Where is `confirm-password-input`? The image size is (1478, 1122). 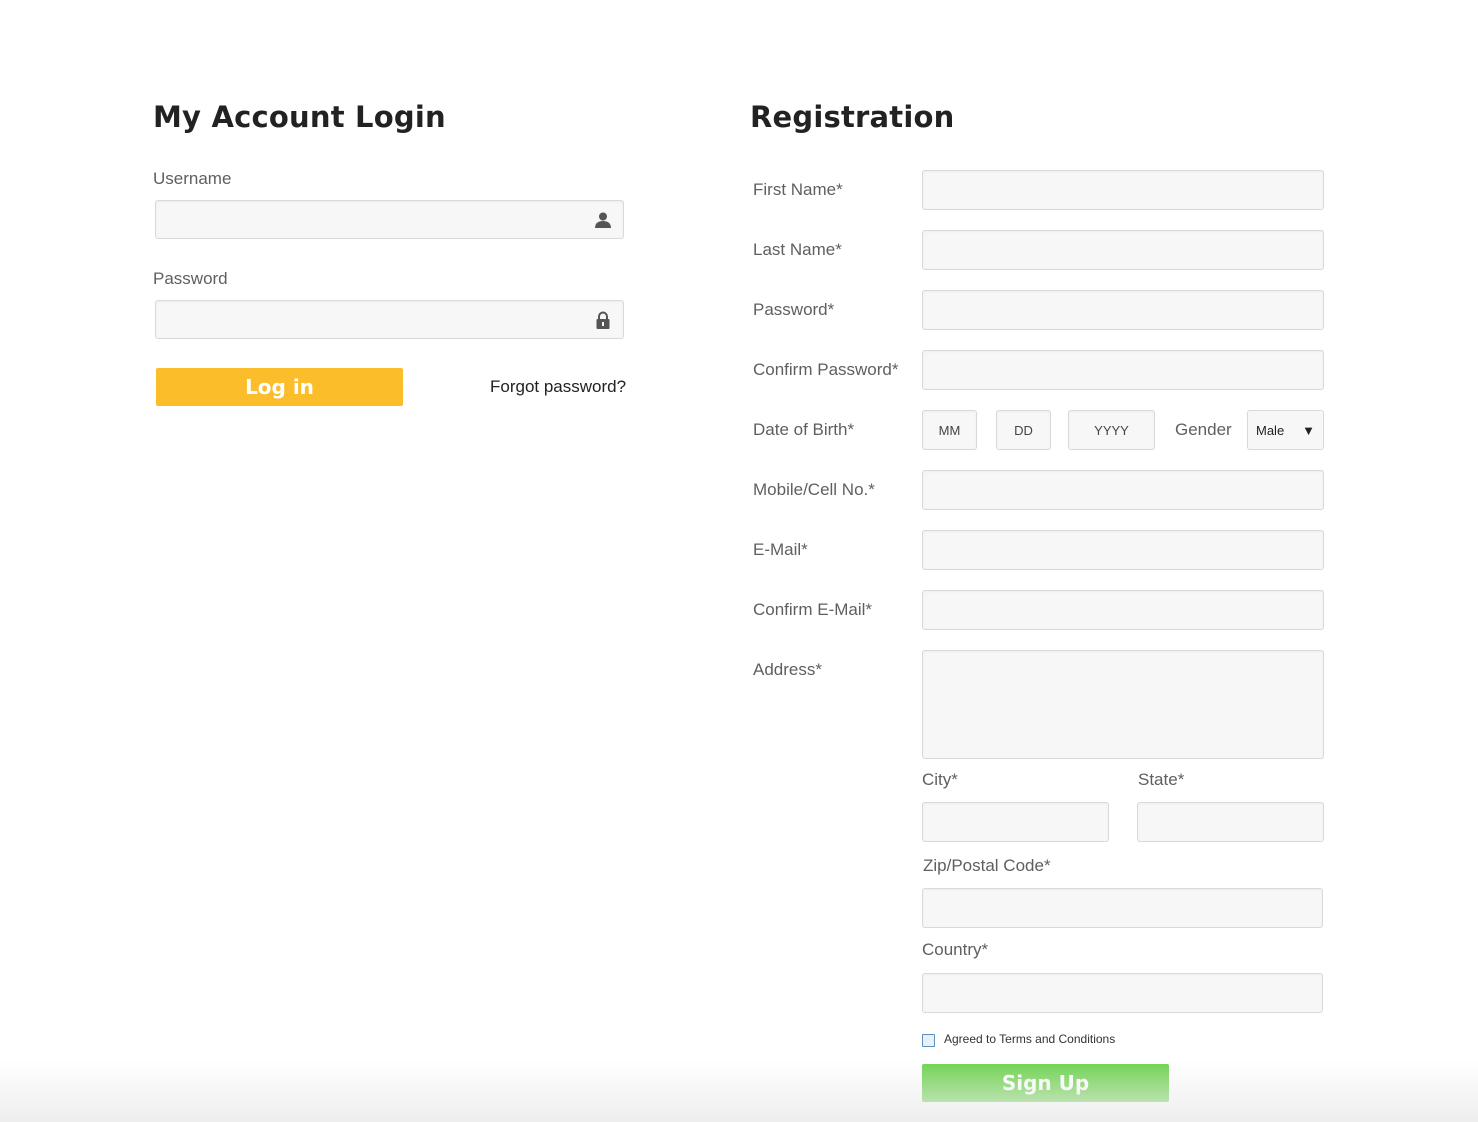 confirm-password-input is located at coordinates (1123, 370).